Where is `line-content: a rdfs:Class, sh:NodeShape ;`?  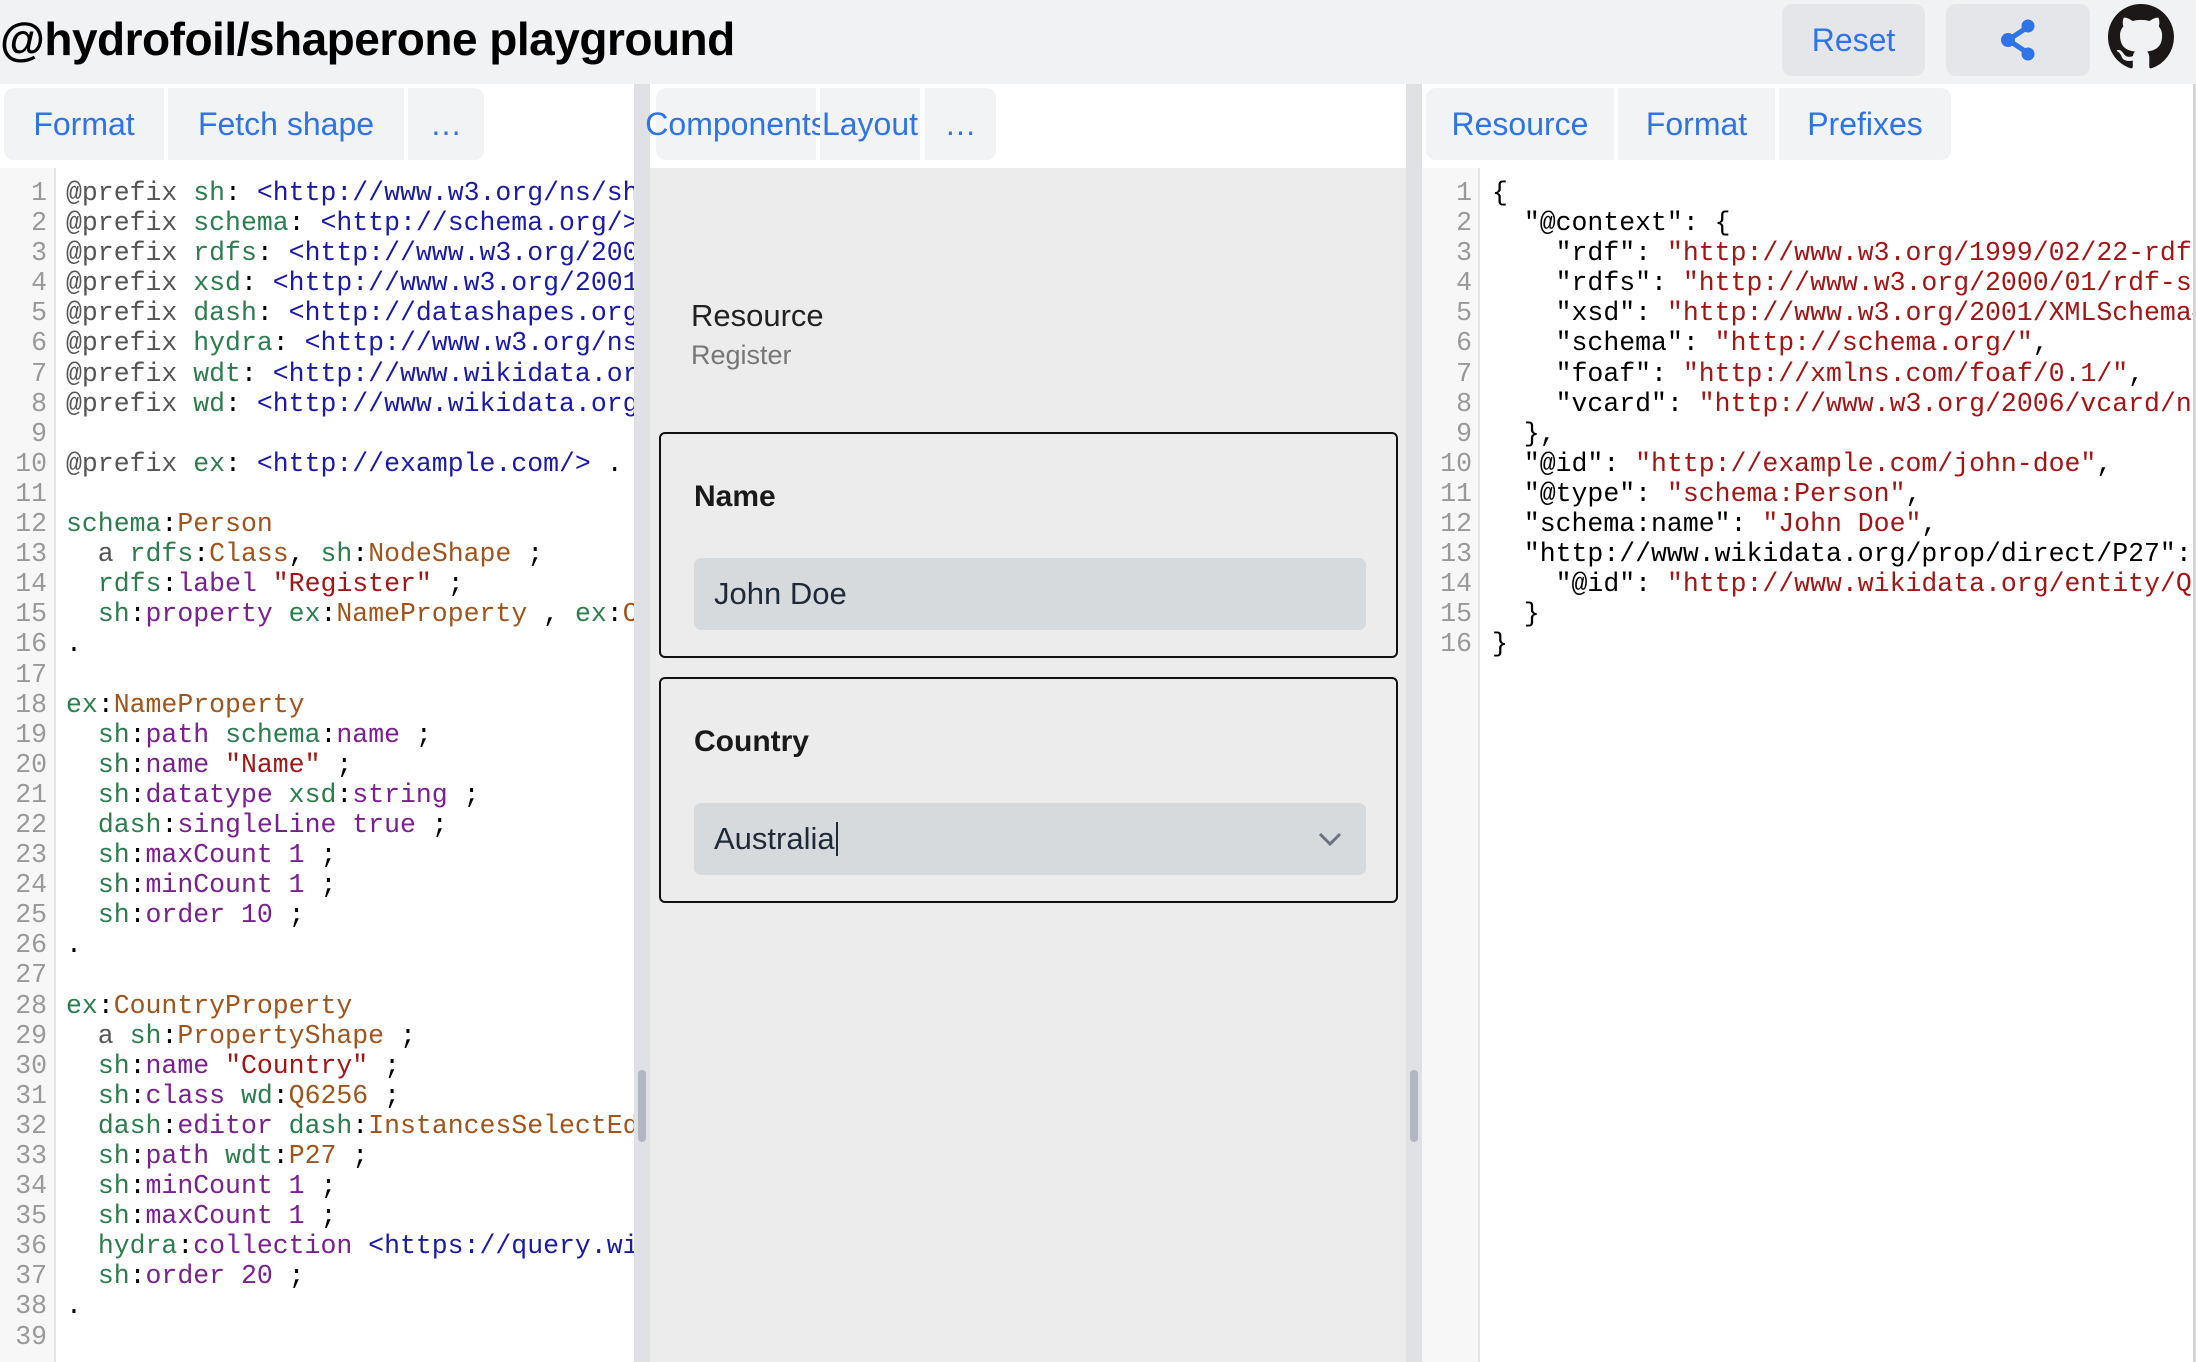 line-content: a rdfs:Class, sh:NodeShape ; is located at coordinates (304, 554).